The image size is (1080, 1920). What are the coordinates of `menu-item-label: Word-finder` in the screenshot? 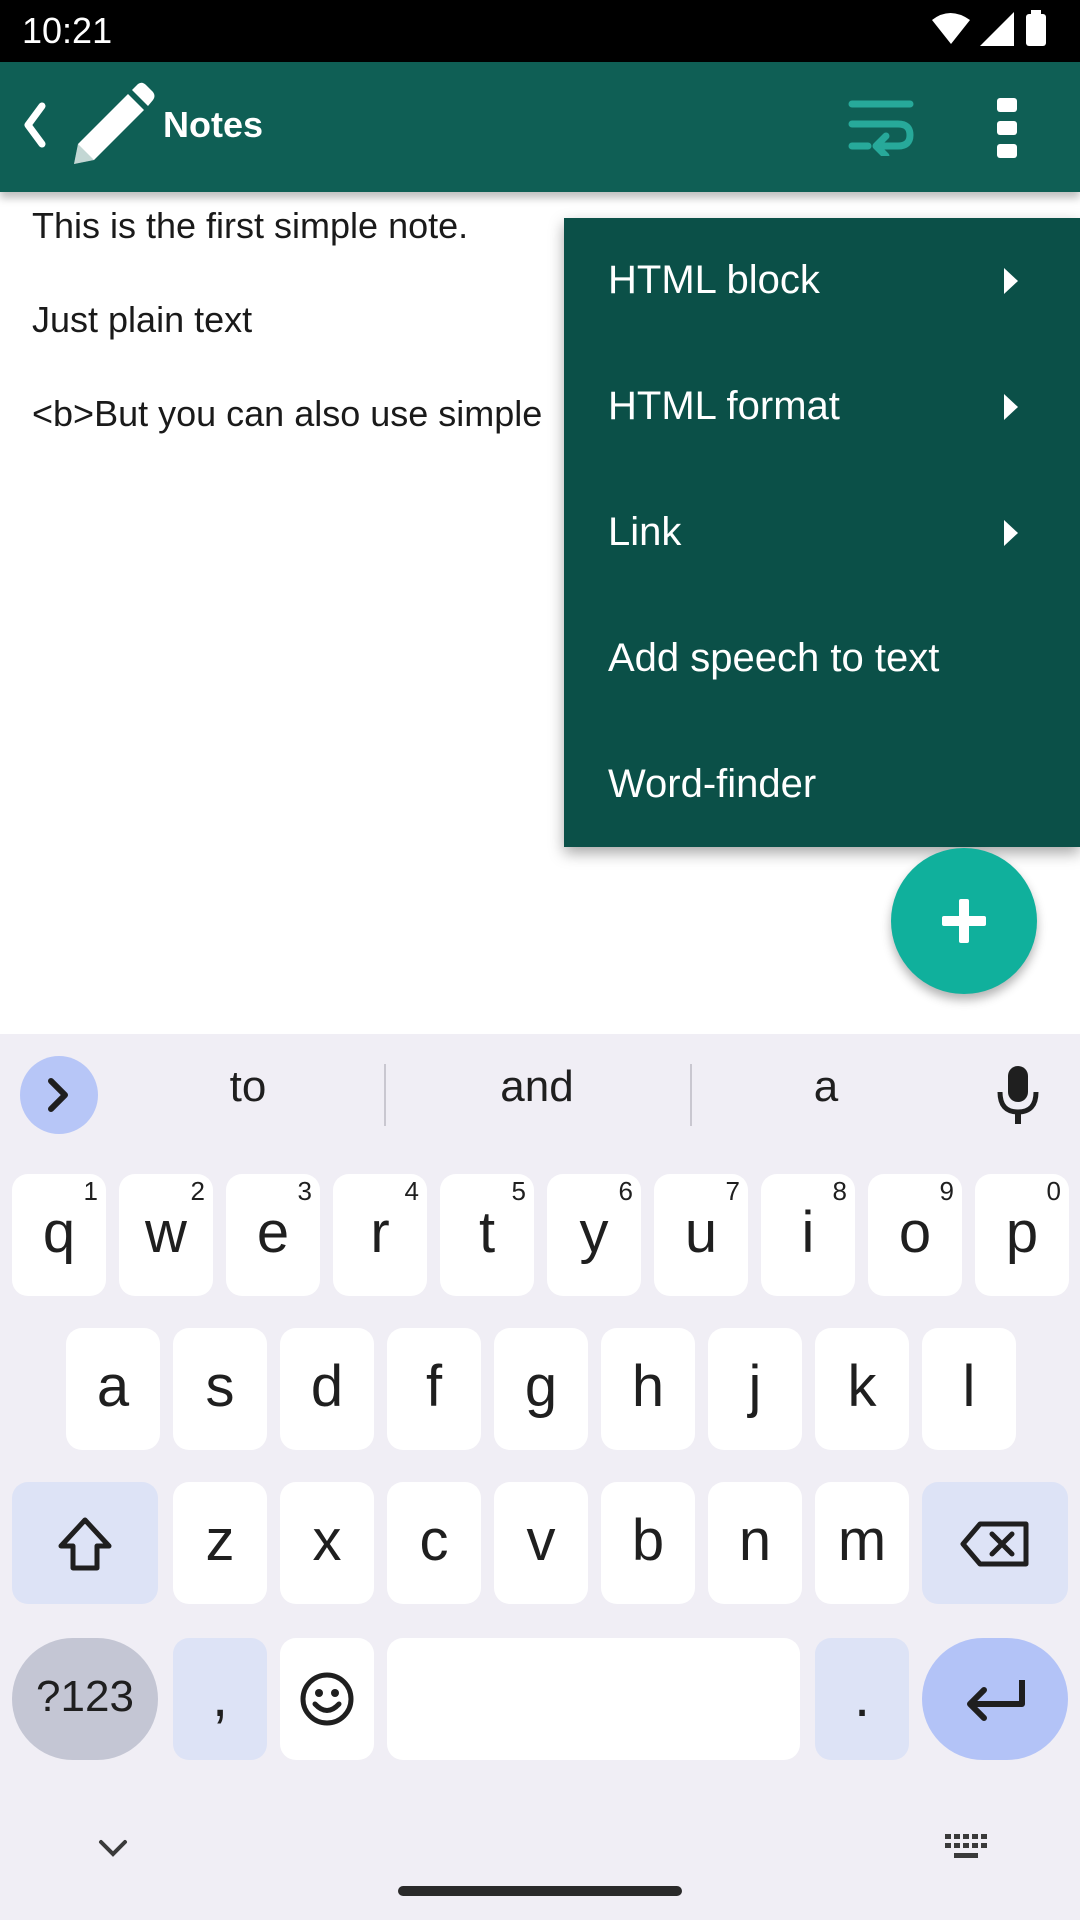 It's located at (712, 784).